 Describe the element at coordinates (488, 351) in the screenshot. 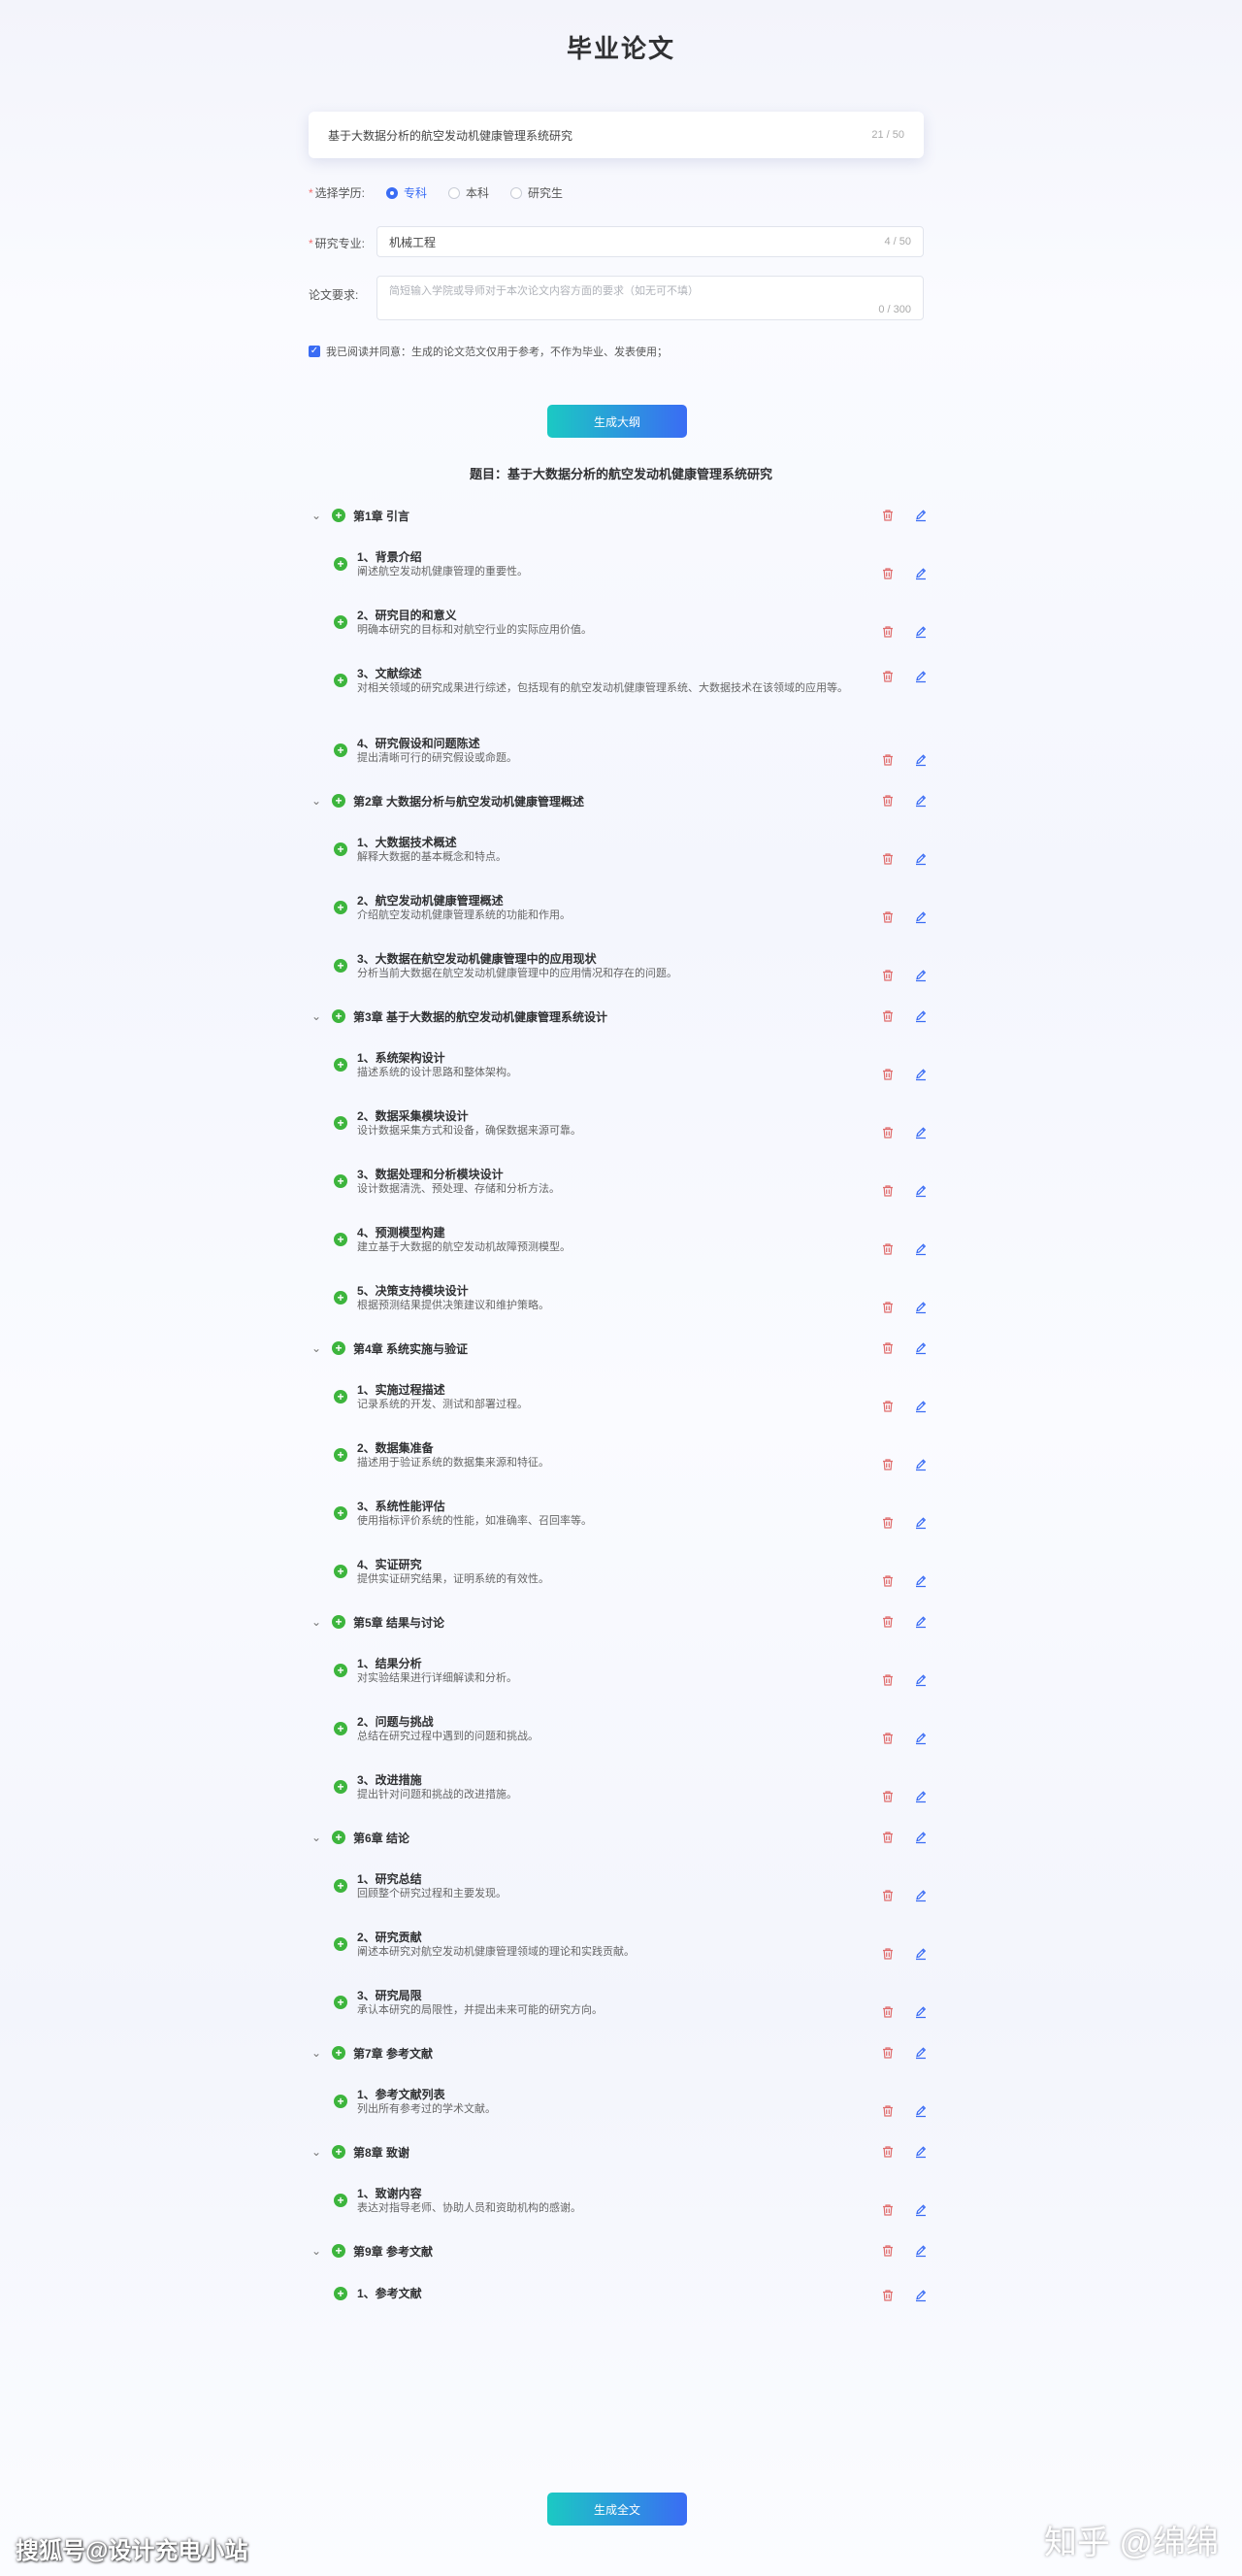

I see `agree-row: ✓ 我已阅读并同意：生成的论文范文仅用于参考，不作为毕业、发表使用；` at that location.